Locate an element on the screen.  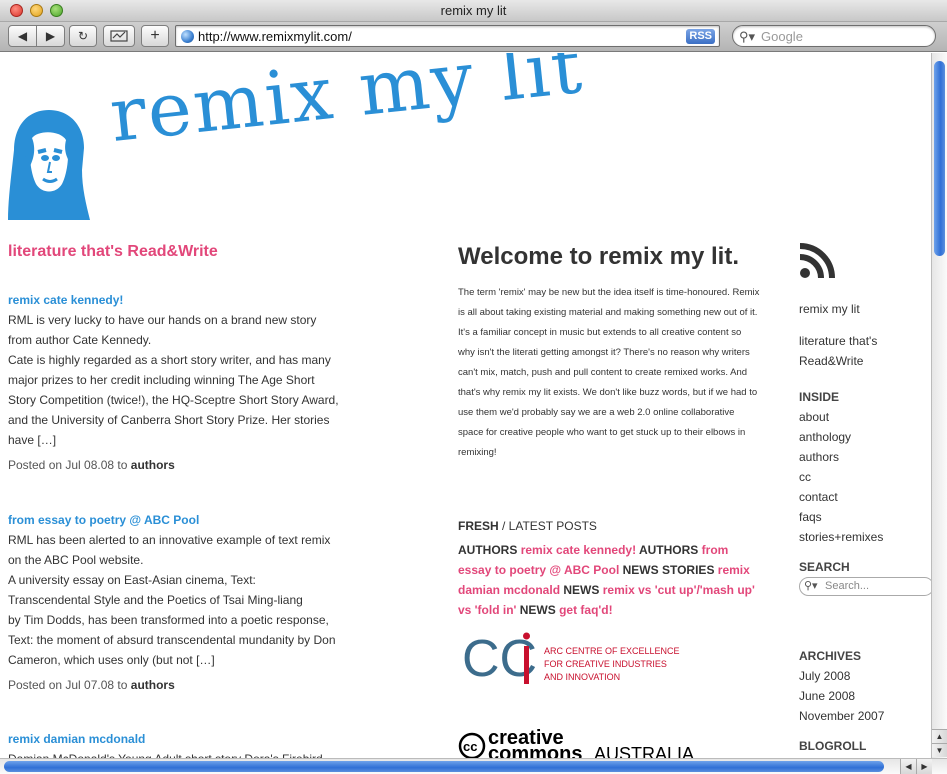
fresh-heading: FRESH / LATEST POSTS is located at coordinates (527, 526).